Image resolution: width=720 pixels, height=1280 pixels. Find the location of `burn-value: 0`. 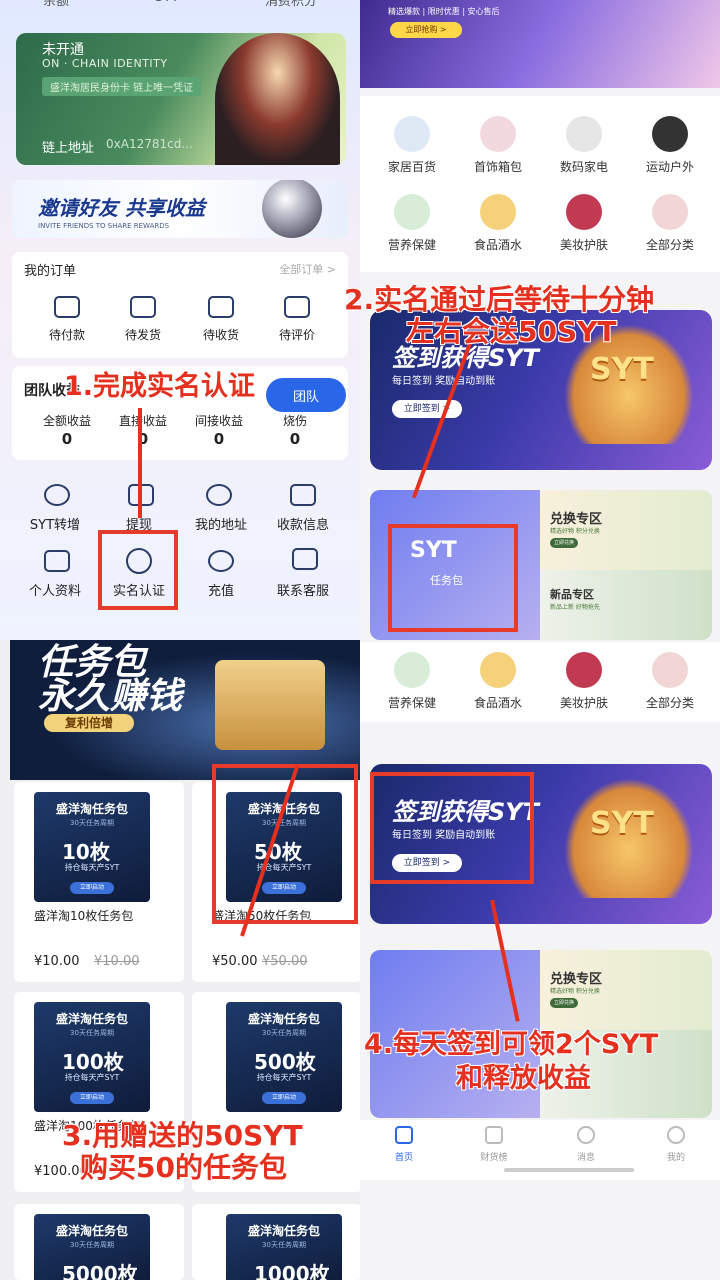

burn-value: 0 is located at coordinates (295, 439).